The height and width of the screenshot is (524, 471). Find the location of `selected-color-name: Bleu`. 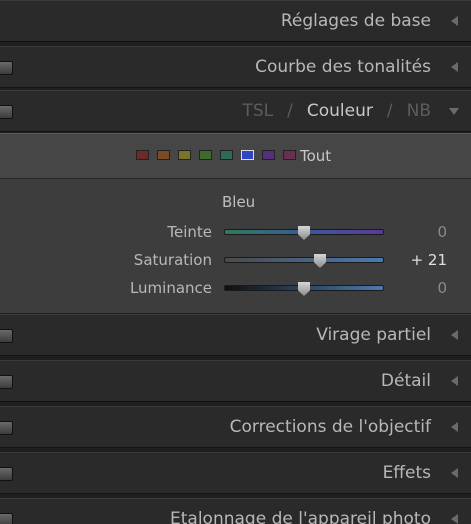

selected-color-name: Bleu is located at coordinates (239, 202).